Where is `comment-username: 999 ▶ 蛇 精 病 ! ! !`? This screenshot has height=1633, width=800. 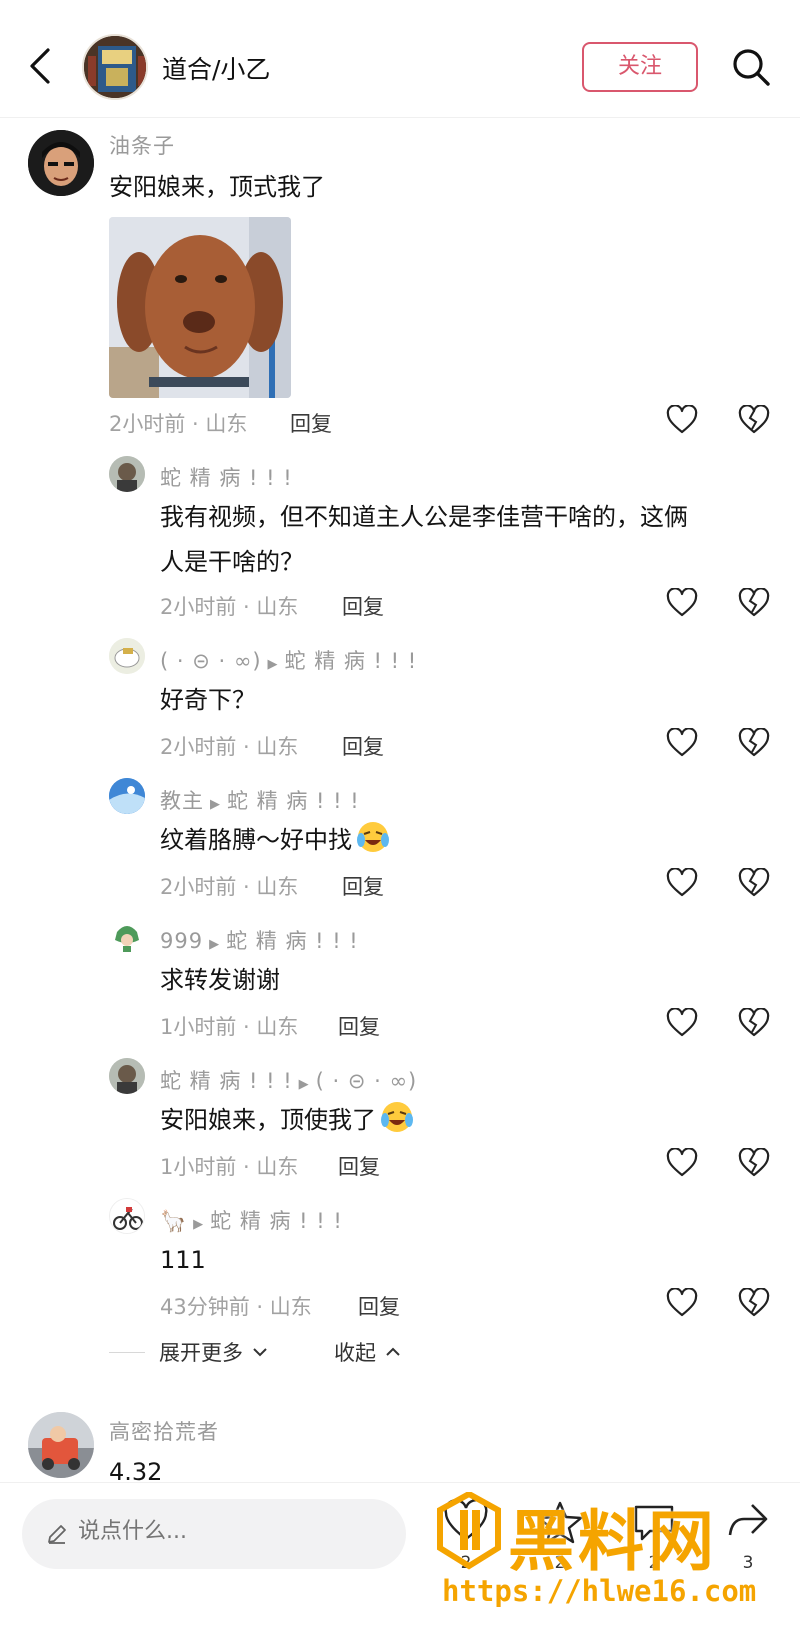 comment-username: 999 ▶ 蛇 精 病 ! ! ! is located at coordinates (259, 940).